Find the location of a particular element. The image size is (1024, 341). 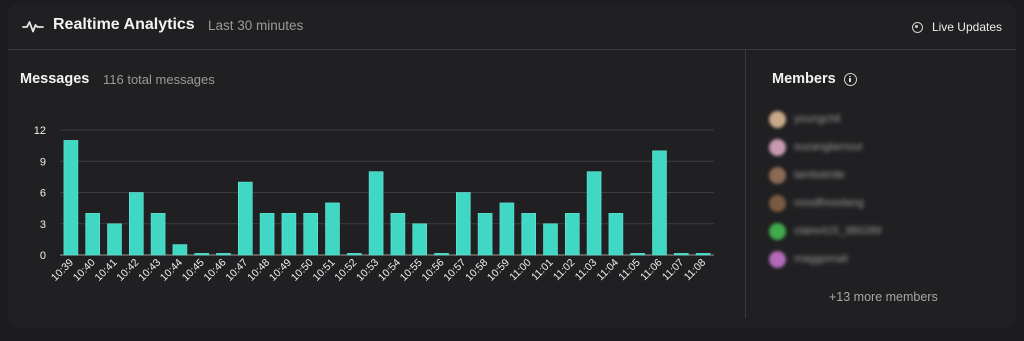

x-tick-label: 11:06 is located at coordinates (651, 270).